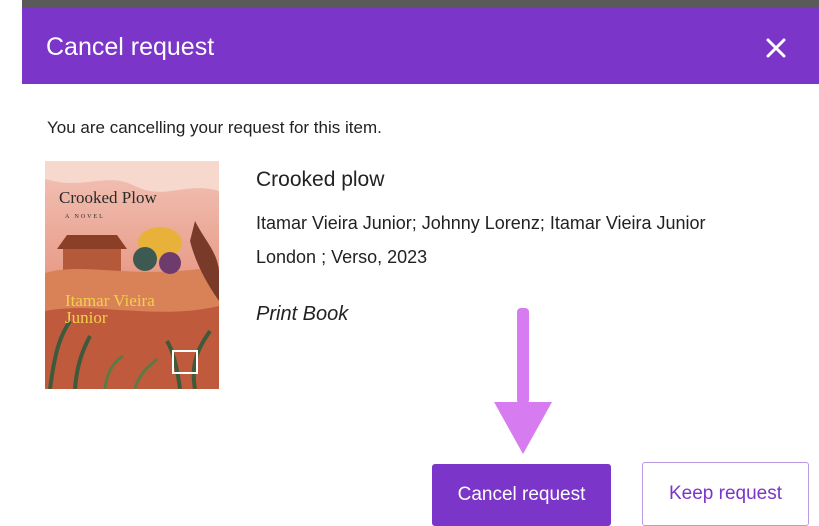 This screenshot has height=526, width=819. What do you see at coordinates (342, 257) in the screenshot?
I see `item-publisher: London ; Verso, 2023` at bounding box center [342, 257].